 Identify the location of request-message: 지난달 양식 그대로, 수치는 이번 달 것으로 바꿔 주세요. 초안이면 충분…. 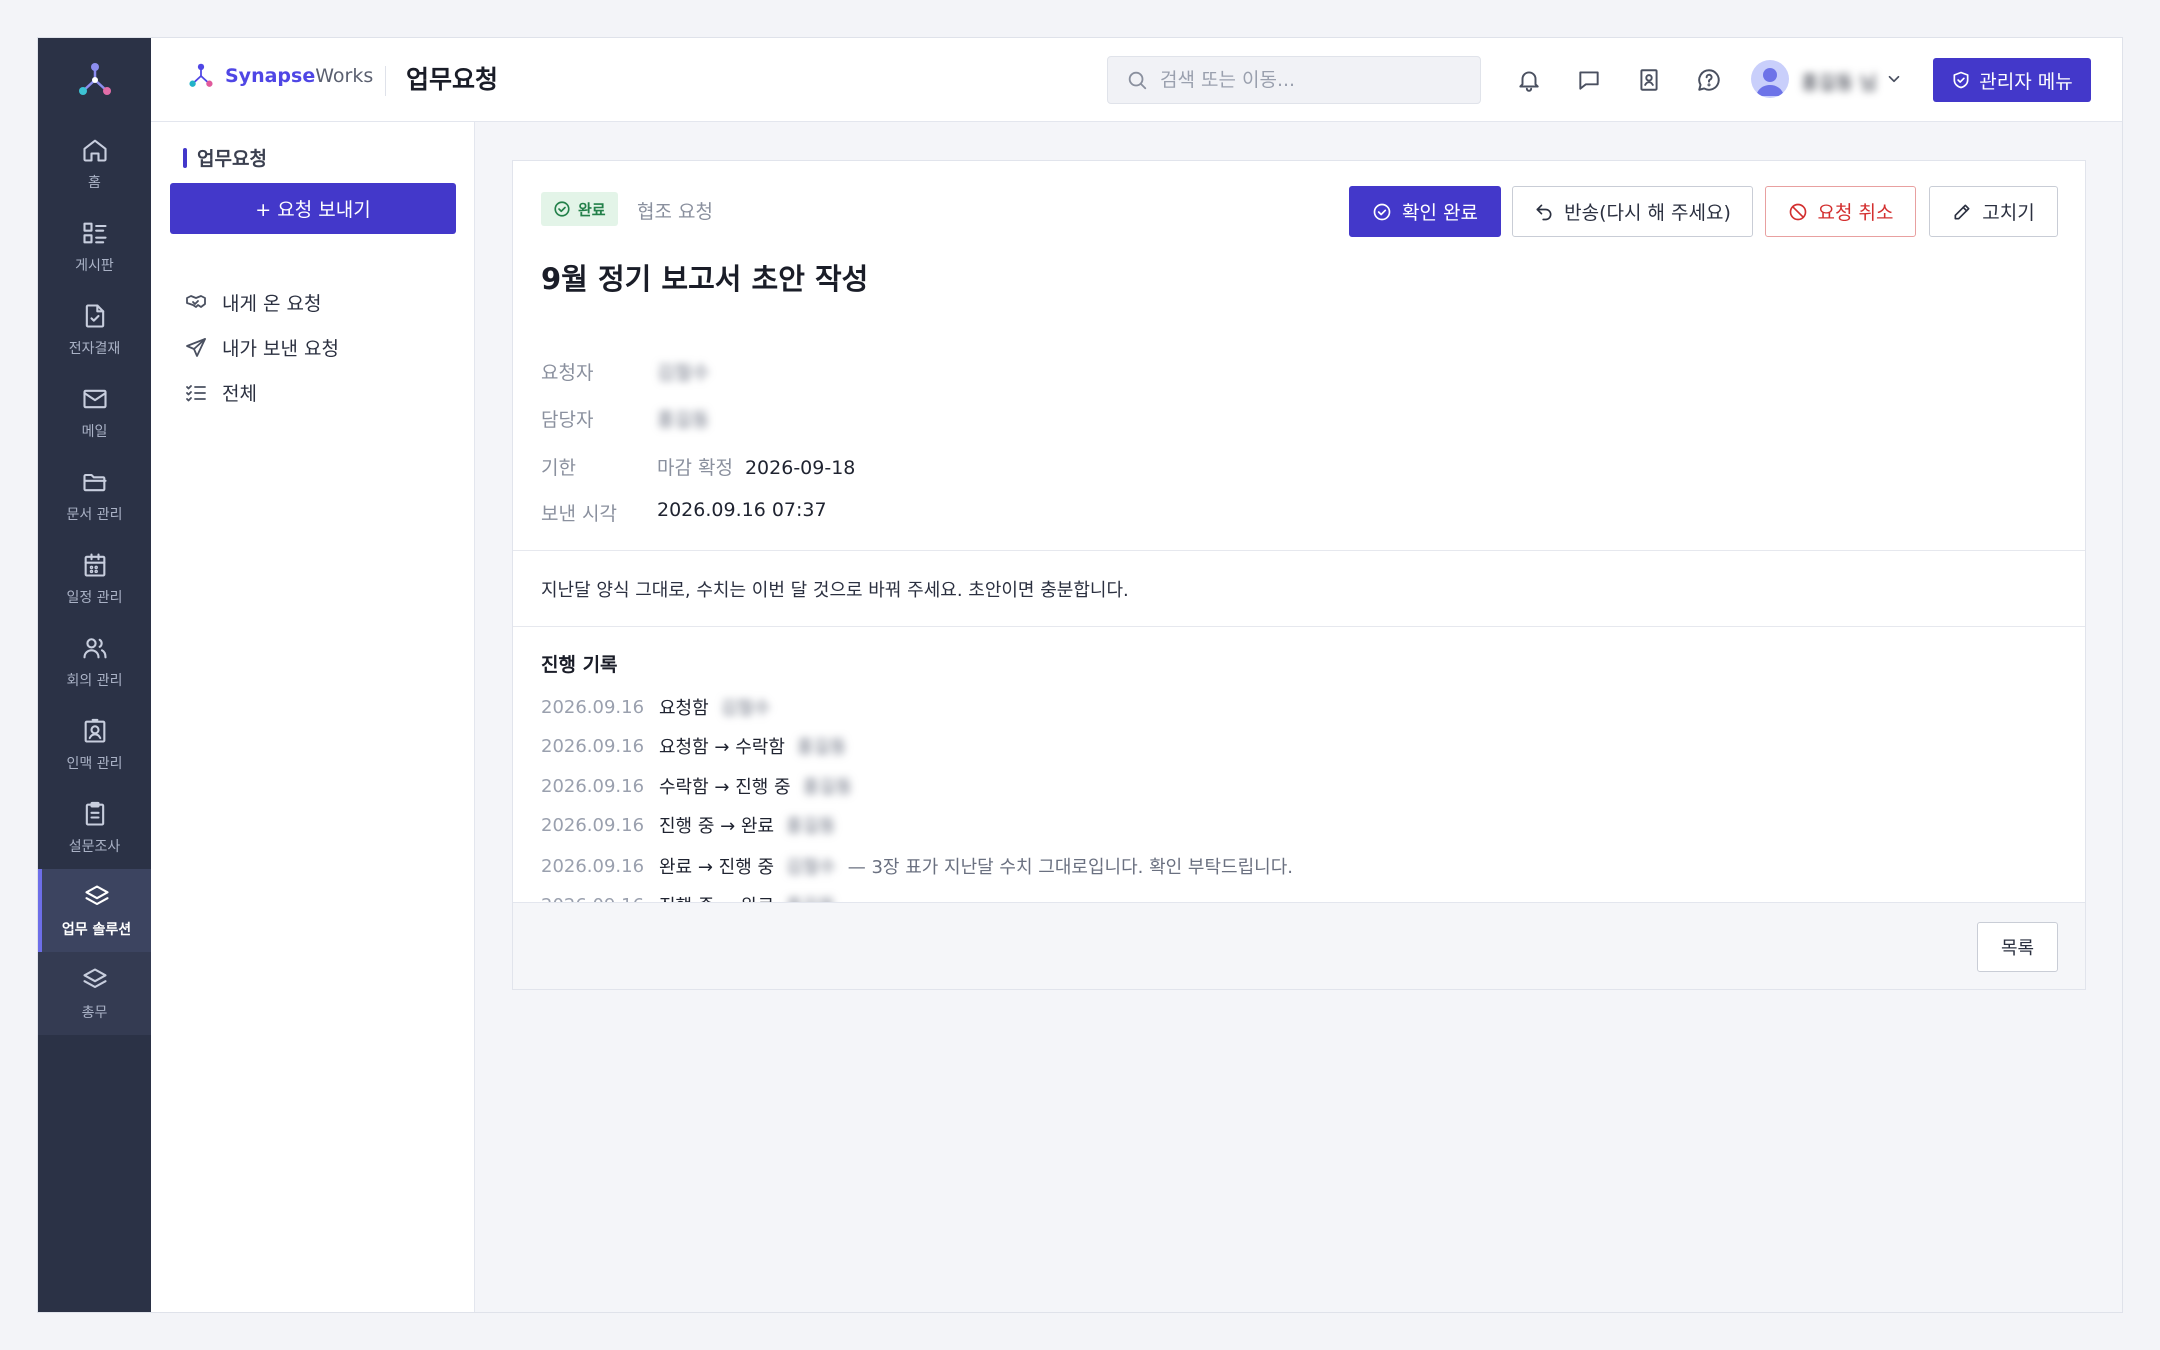
(835, 590).